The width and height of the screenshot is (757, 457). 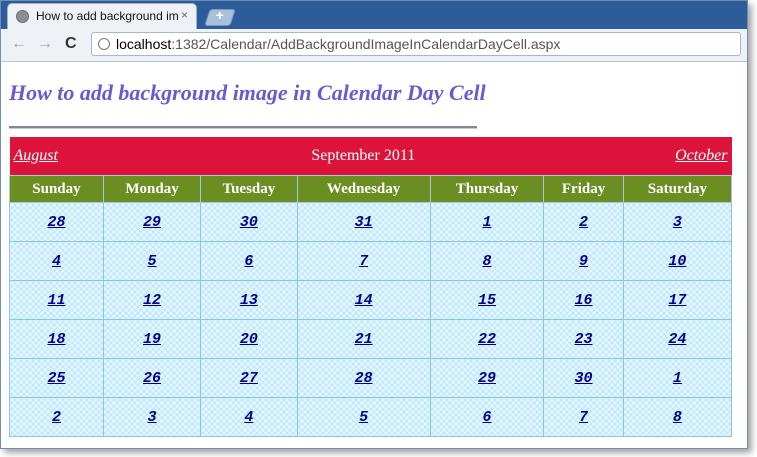 I want to click on calendar-week-row: 11 12 13 14 15 16 17, so click(x=371, y=300).